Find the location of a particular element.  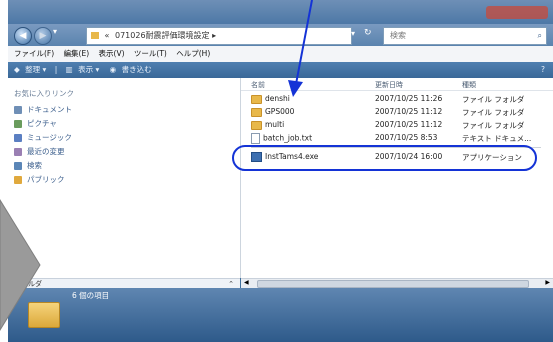

annotation-arrow-head is located at coordinates (295, 88).